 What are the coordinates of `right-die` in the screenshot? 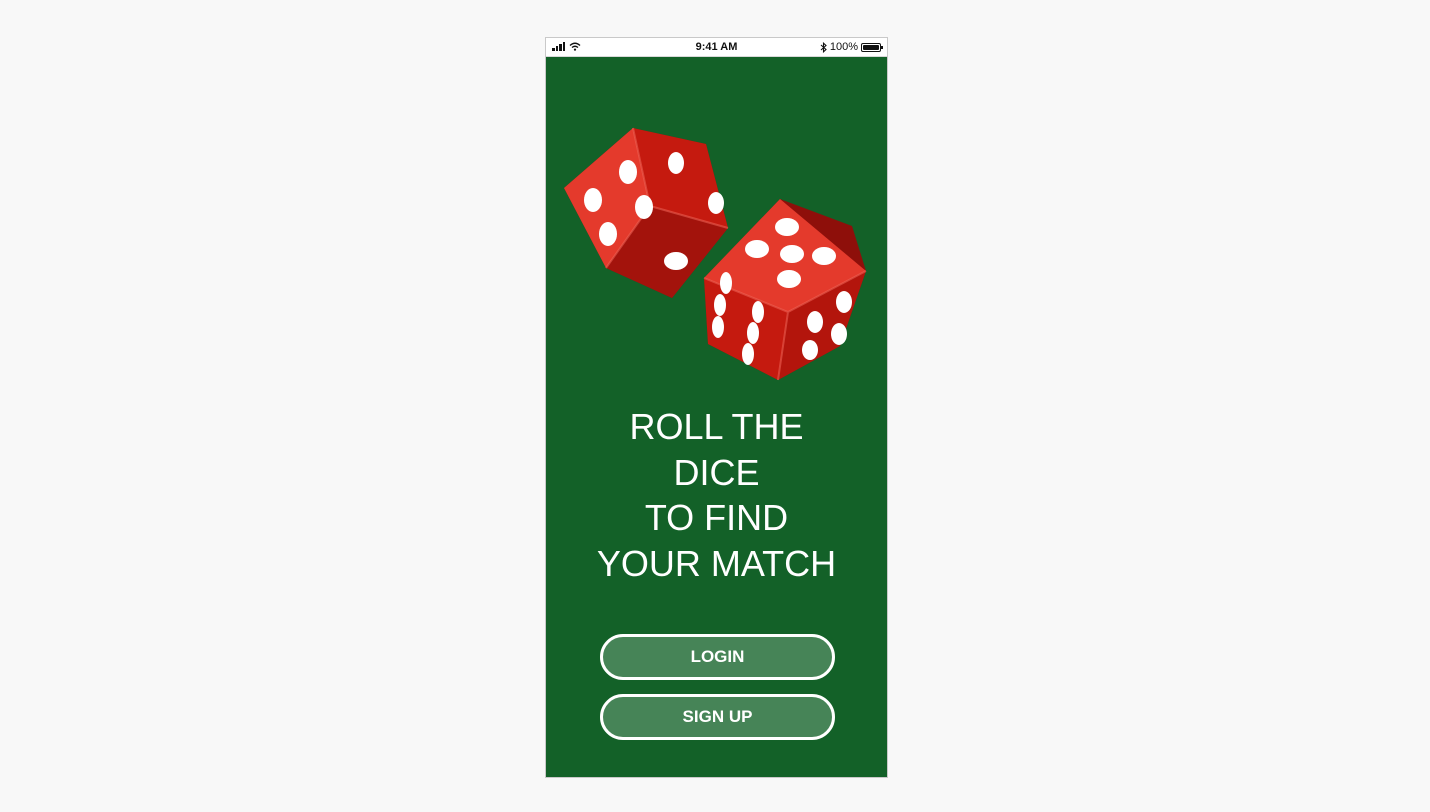 It's located at (785, 290).